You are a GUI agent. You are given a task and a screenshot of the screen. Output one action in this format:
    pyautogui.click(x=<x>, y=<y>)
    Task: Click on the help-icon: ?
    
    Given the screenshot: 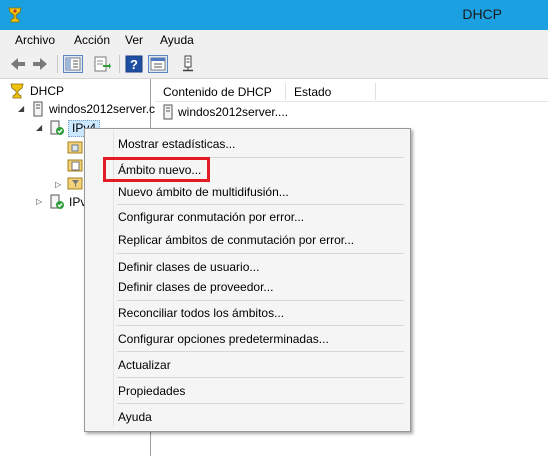 What is the action you would take?
    pyautogui.click(x=135, y=64)
    